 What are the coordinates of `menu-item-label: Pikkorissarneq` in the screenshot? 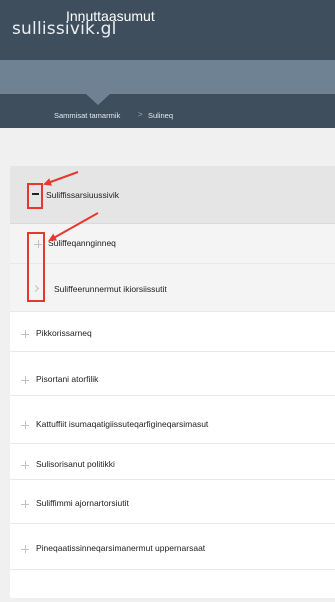 It's located at (64, 333).